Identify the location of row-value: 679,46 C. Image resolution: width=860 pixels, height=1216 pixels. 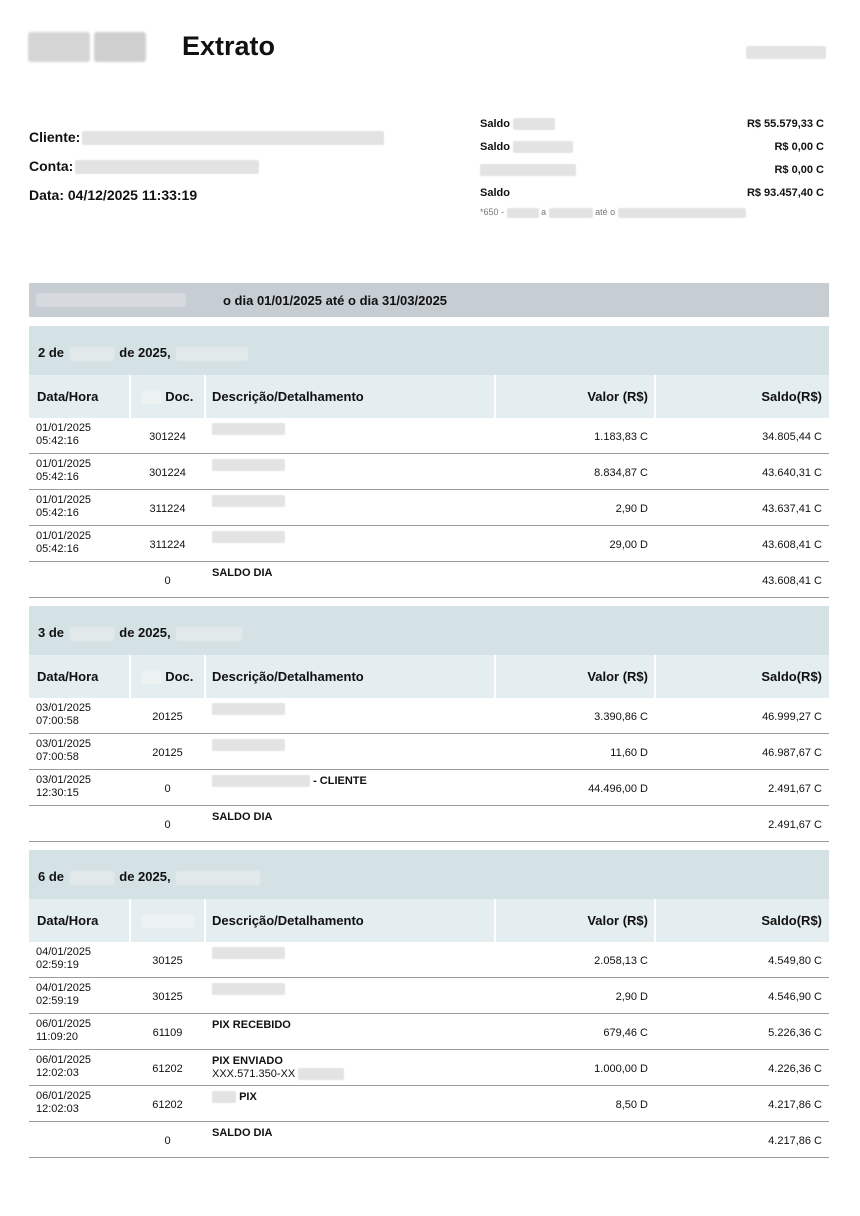
(625, 1033).